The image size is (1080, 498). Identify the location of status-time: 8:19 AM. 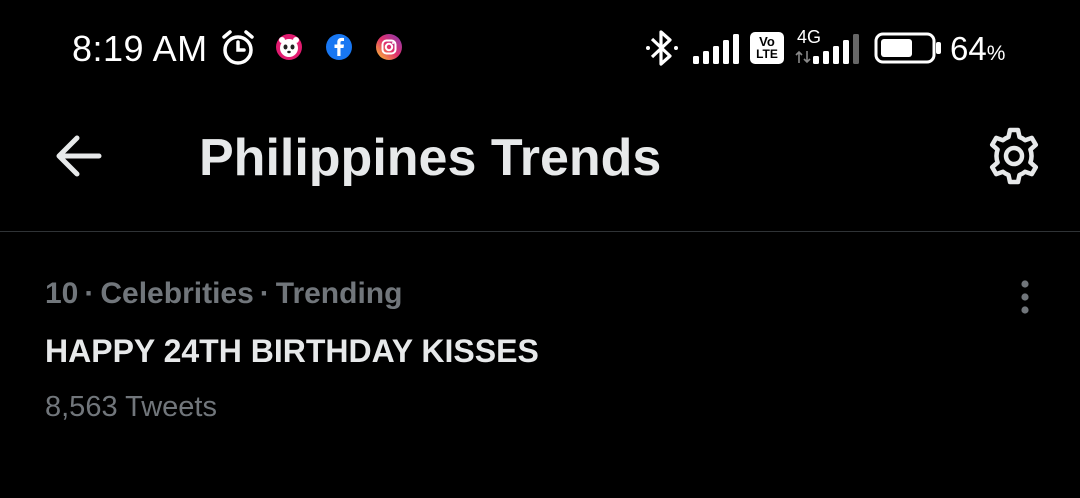
(140, 48).